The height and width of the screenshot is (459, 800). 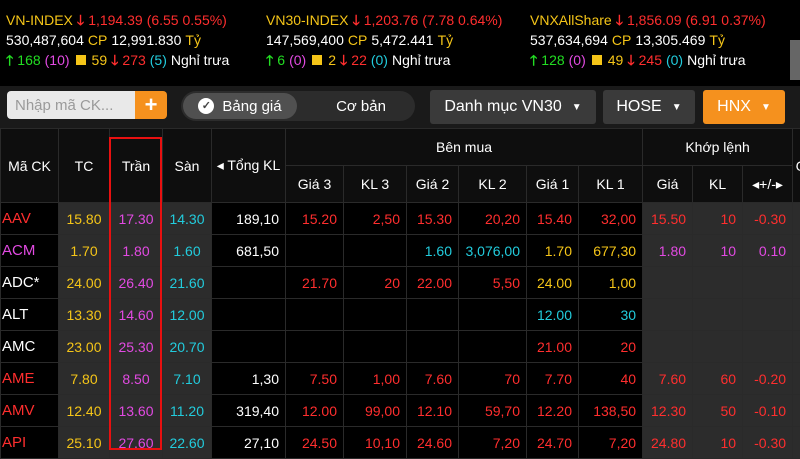 I want to click on bid-price-2-cell: 15.30, so click(x=433, y=219).